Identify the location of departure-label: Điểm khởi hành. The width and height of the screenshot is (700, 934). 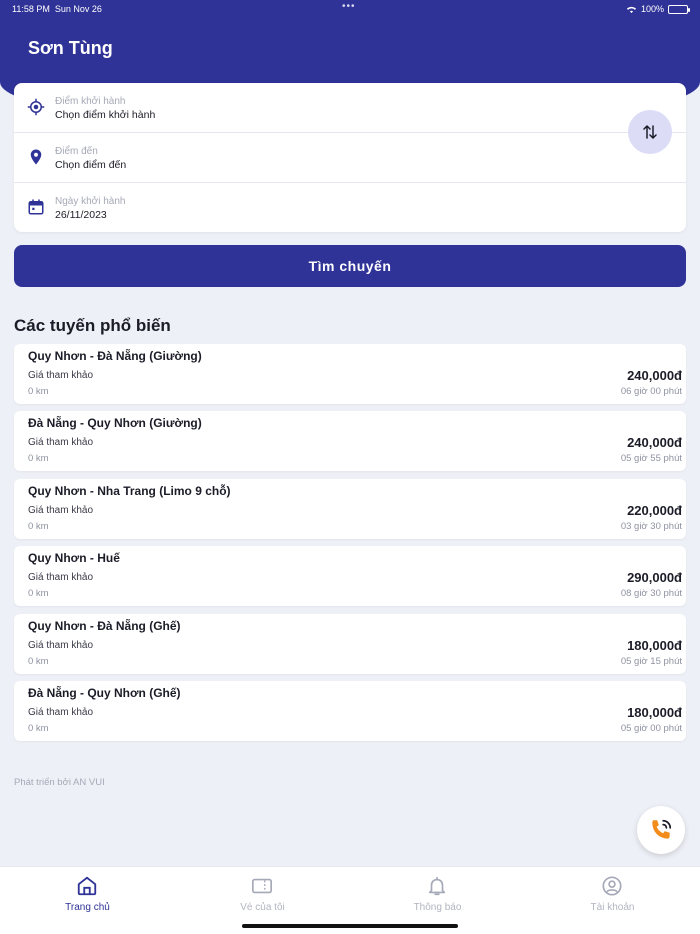
(90, 101).